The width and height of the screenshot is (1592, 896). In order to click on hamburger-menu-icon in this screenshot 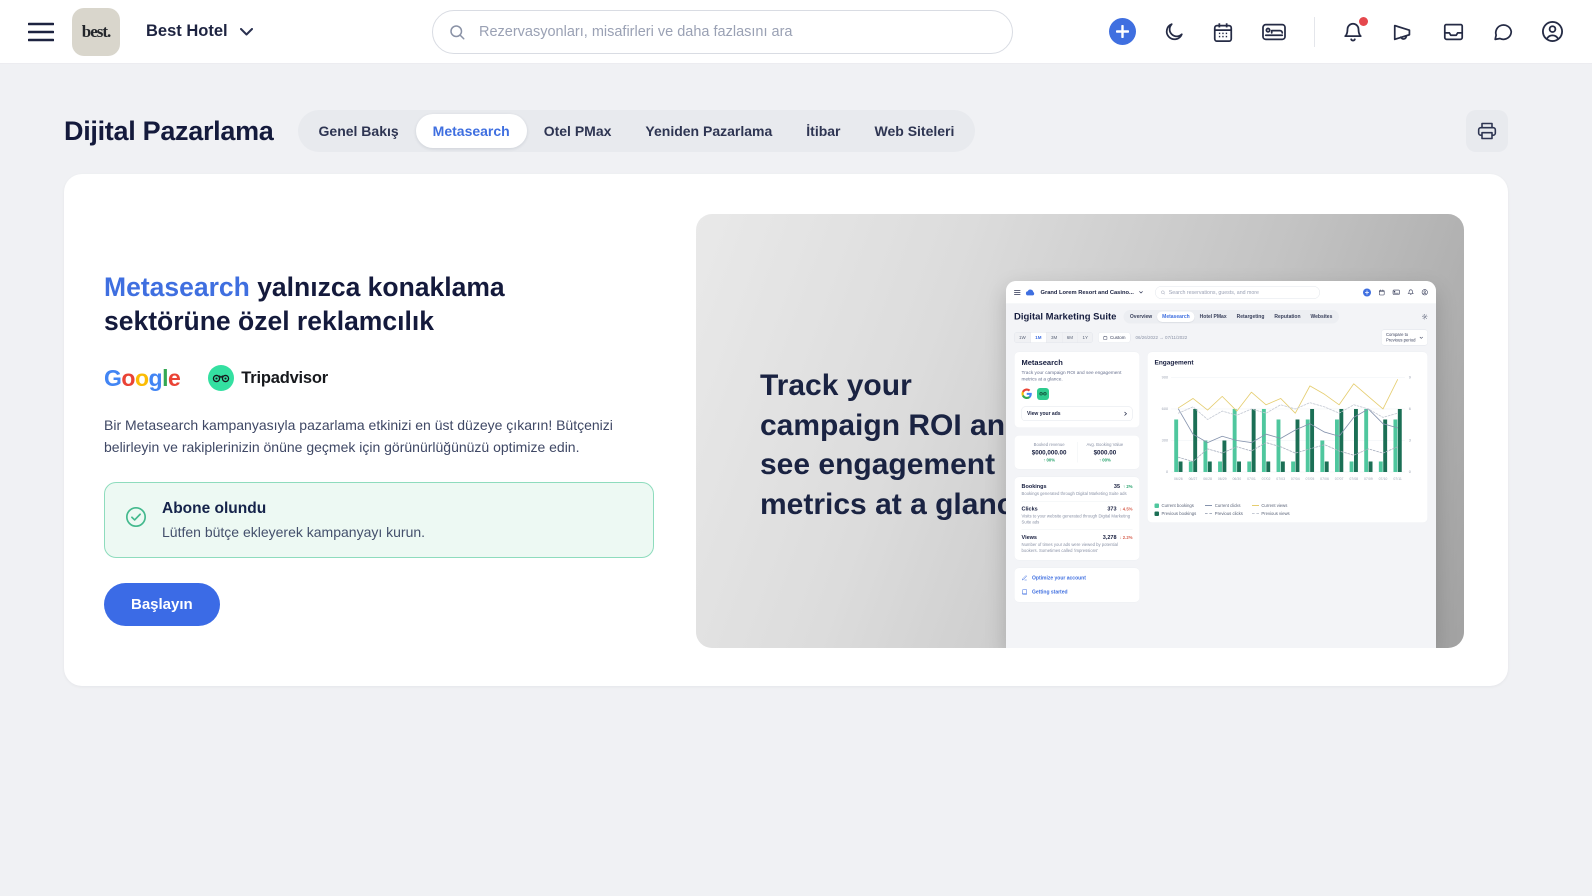, I will do `click(41, 32)`.